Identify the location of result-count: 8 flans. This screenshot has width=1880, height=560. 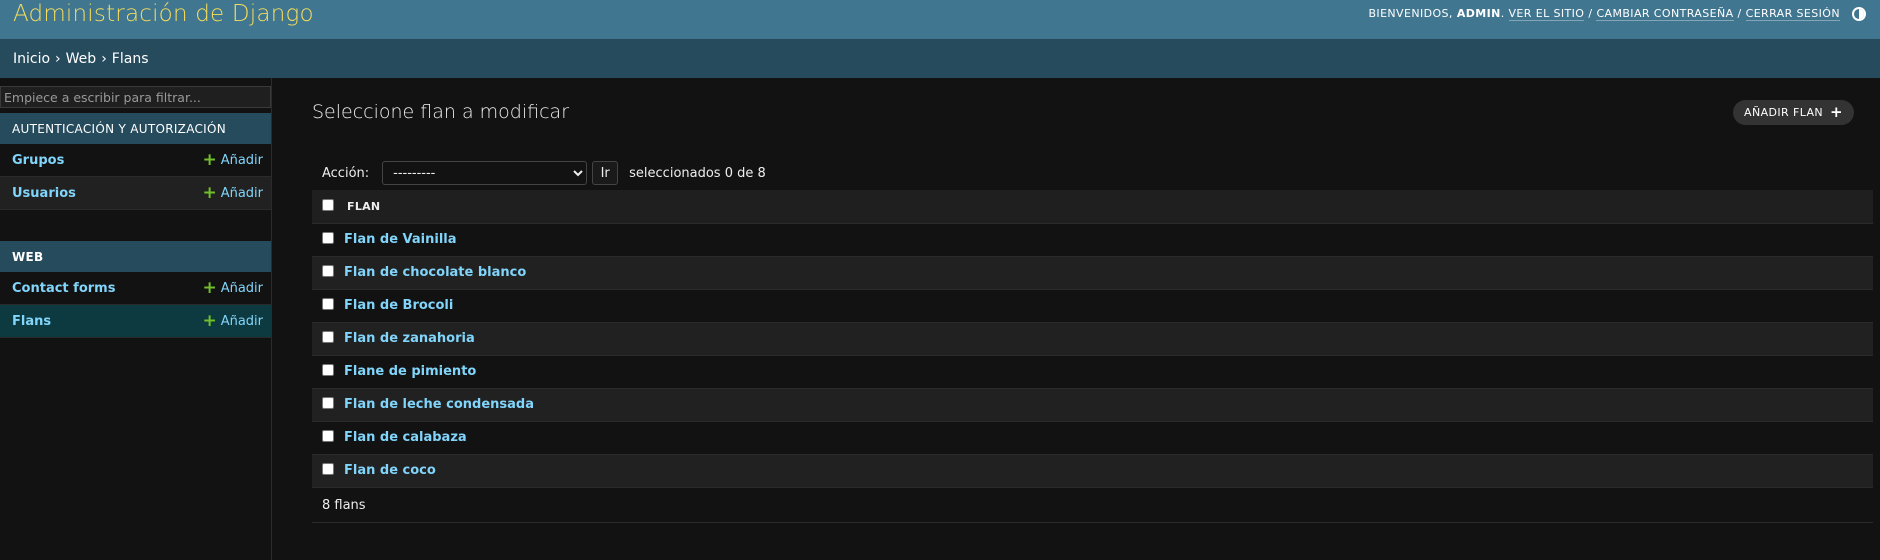
(344, 505).